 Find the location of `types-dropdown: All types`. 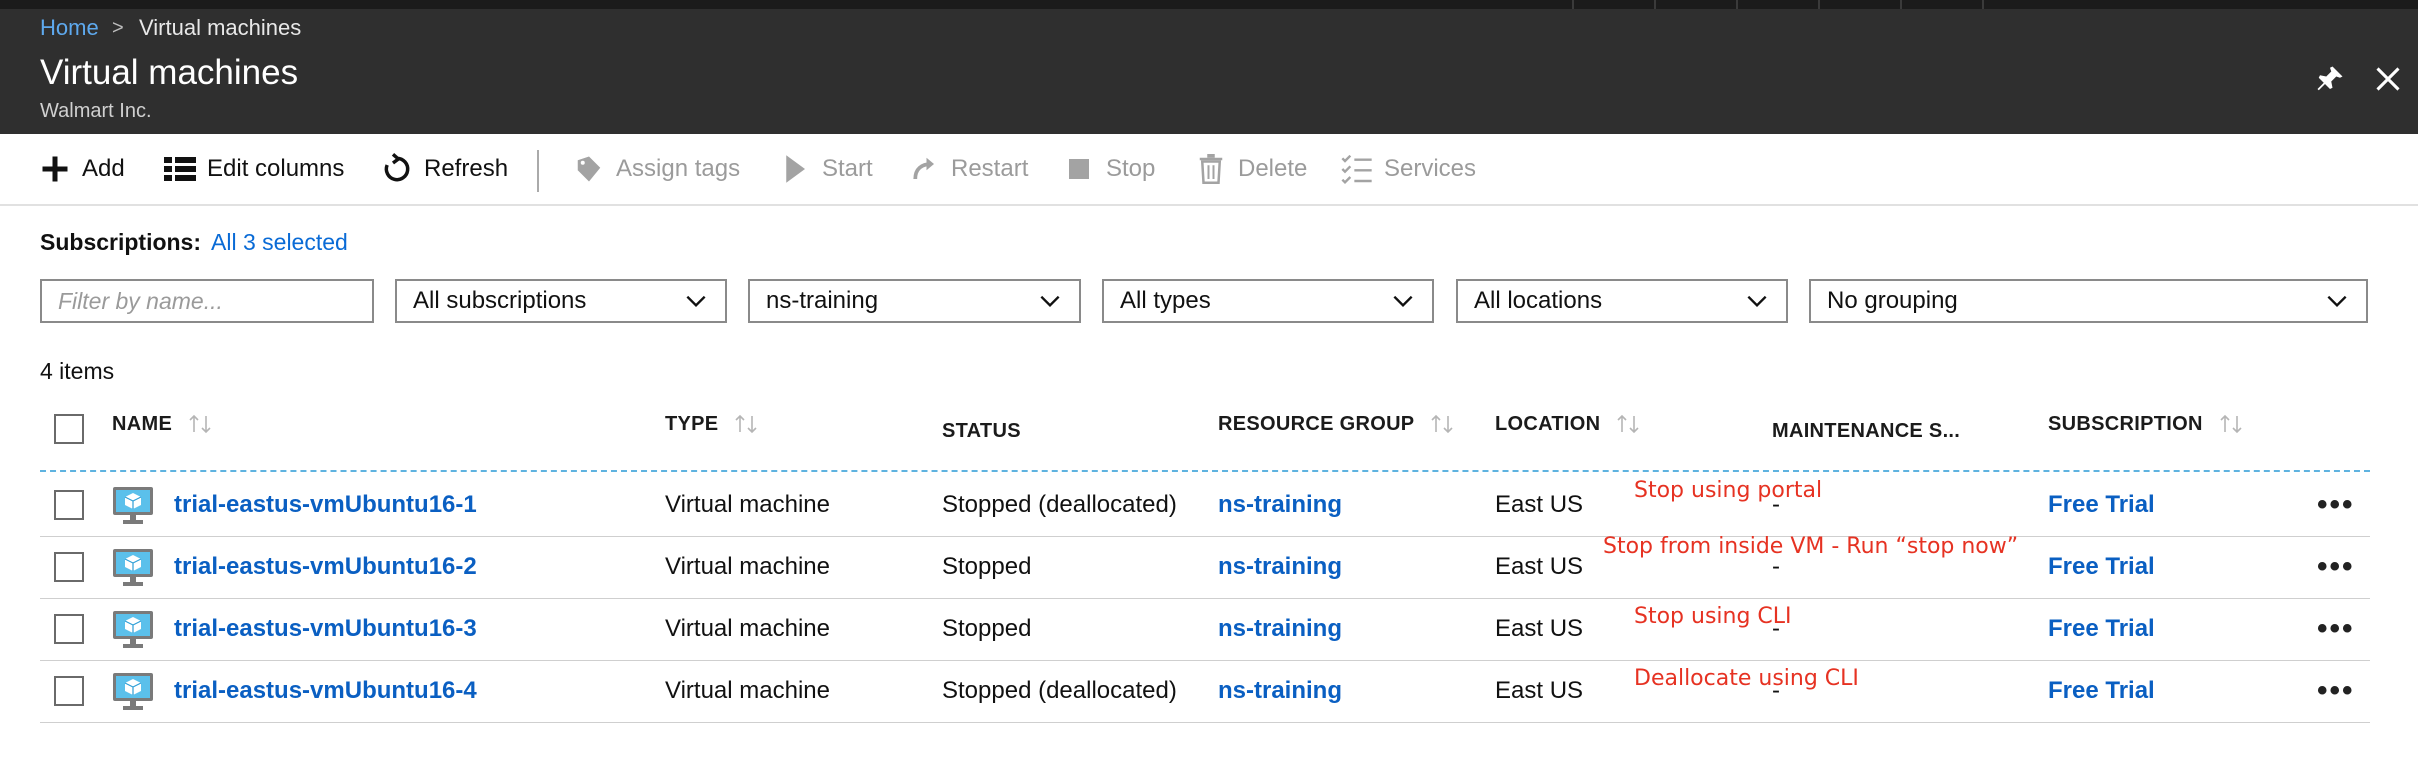

types-dropdown: All types is located at coordinates (1268, 301).